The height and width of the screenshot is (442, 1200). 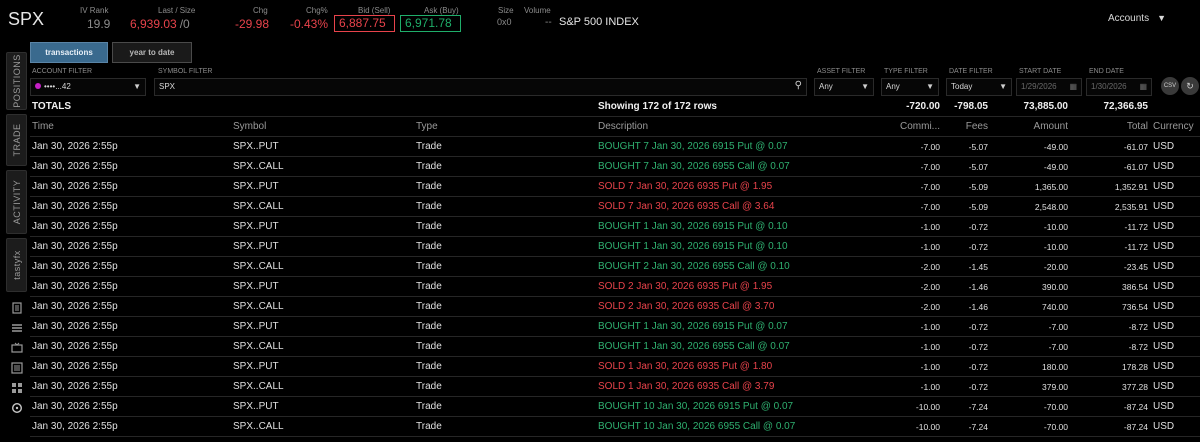 What do you see at coordinates (1170, 86) in the screenshot?
I see `csv-export-button: CSV` at bounding box center [1170, 86].